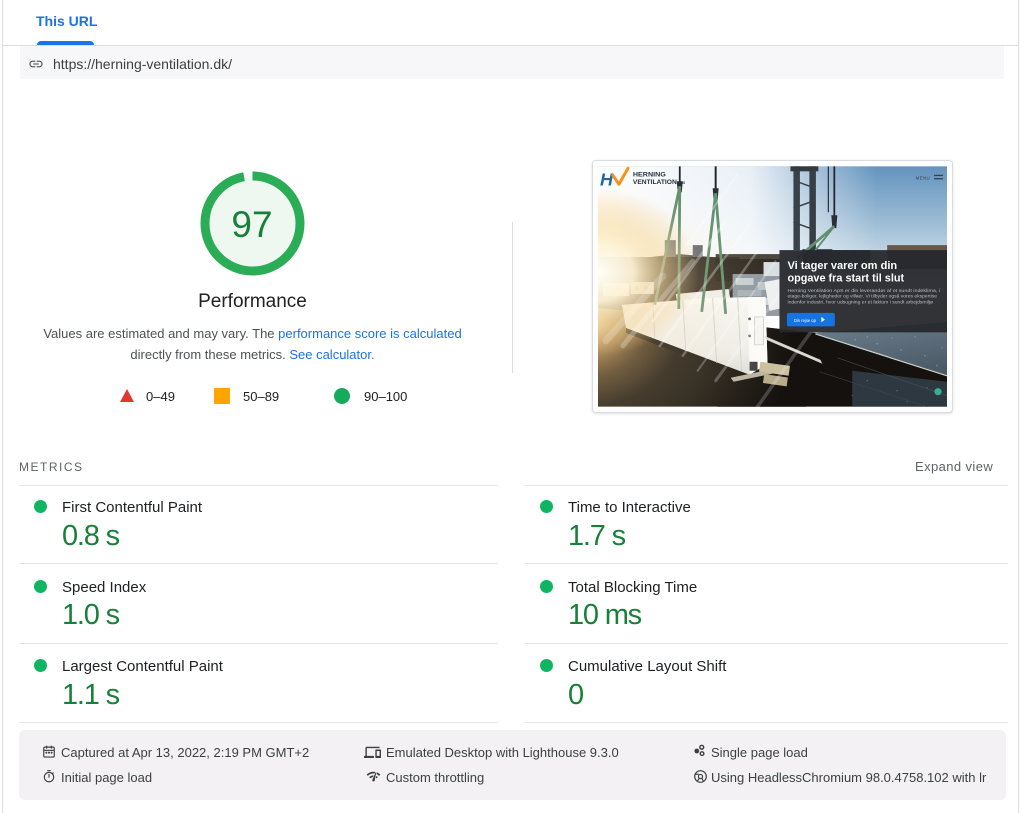 This screenshot has height=813, width=1024. What do you see at coordinates (682, 183) in the screenshot?
I see `svg-text: ApS` at bounding box center [682, 183].